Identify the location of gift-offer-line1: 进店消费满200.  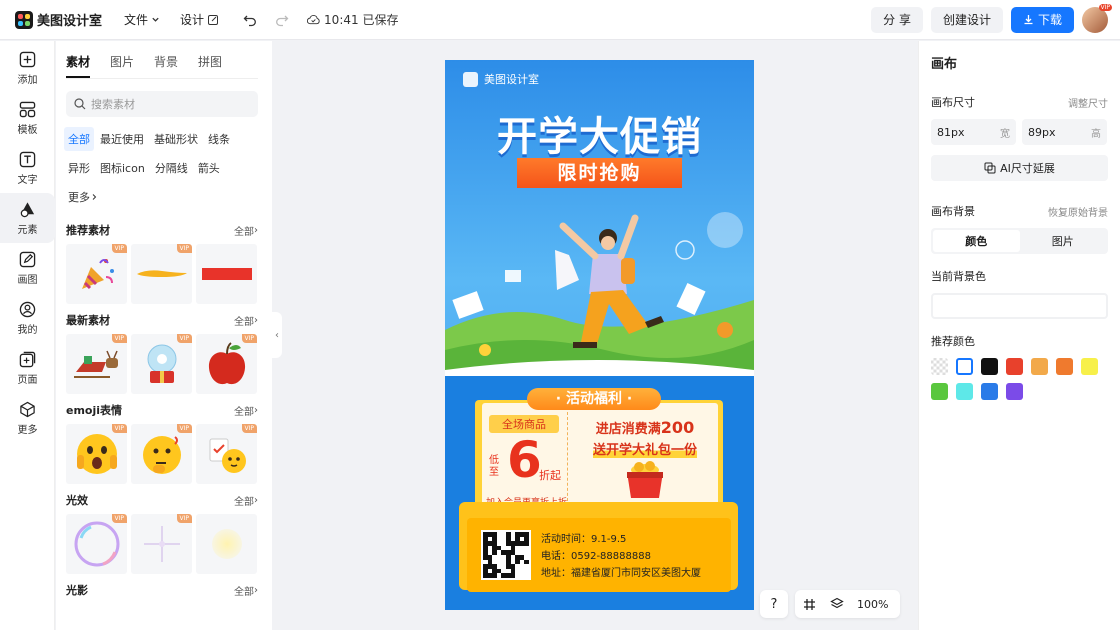
(645, 427).